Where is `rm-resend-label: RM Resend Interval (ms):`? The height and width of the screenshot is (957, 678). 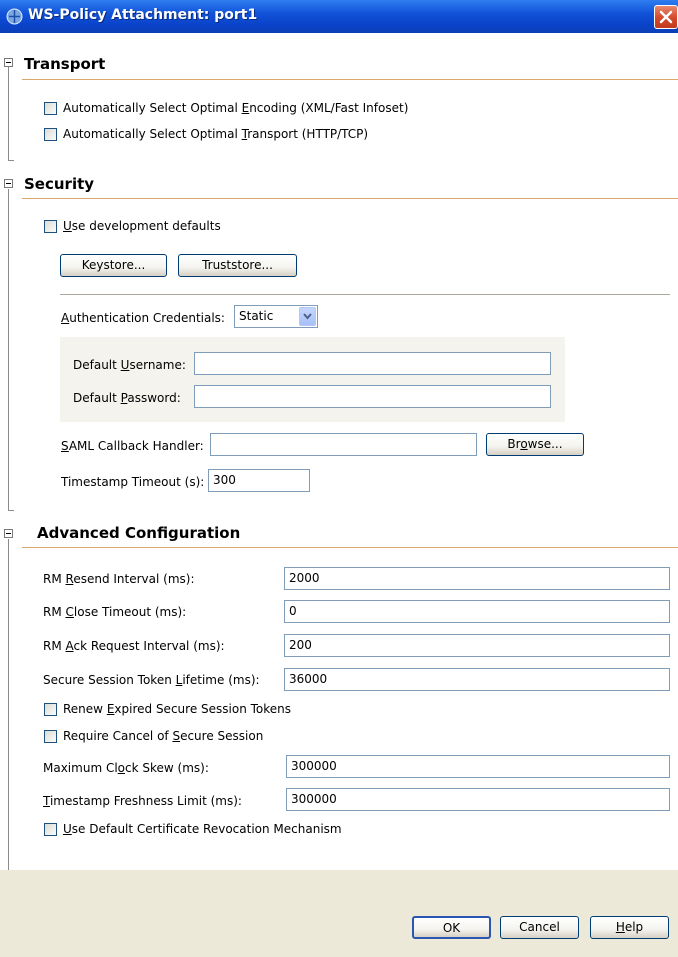
rm-resend-label: RM Resend Interval (ms): is located at coordinates (119, 579).